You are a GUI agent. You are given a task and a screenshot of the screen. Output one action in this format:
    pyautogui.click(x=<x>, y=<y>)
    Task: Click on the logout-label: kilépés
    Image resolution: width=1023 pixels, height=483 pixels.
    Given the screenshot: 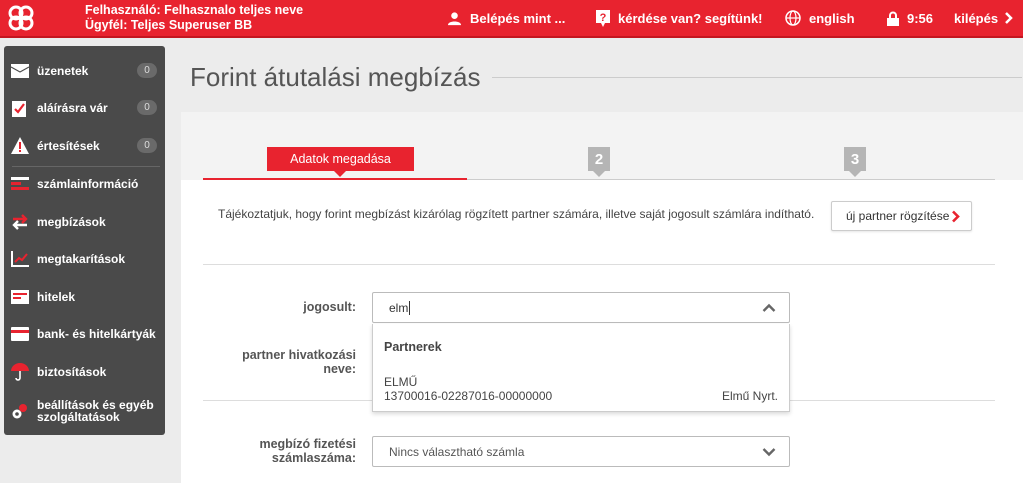 What is the action you would take?
    pyautogui.click(x=976, y=18)
    